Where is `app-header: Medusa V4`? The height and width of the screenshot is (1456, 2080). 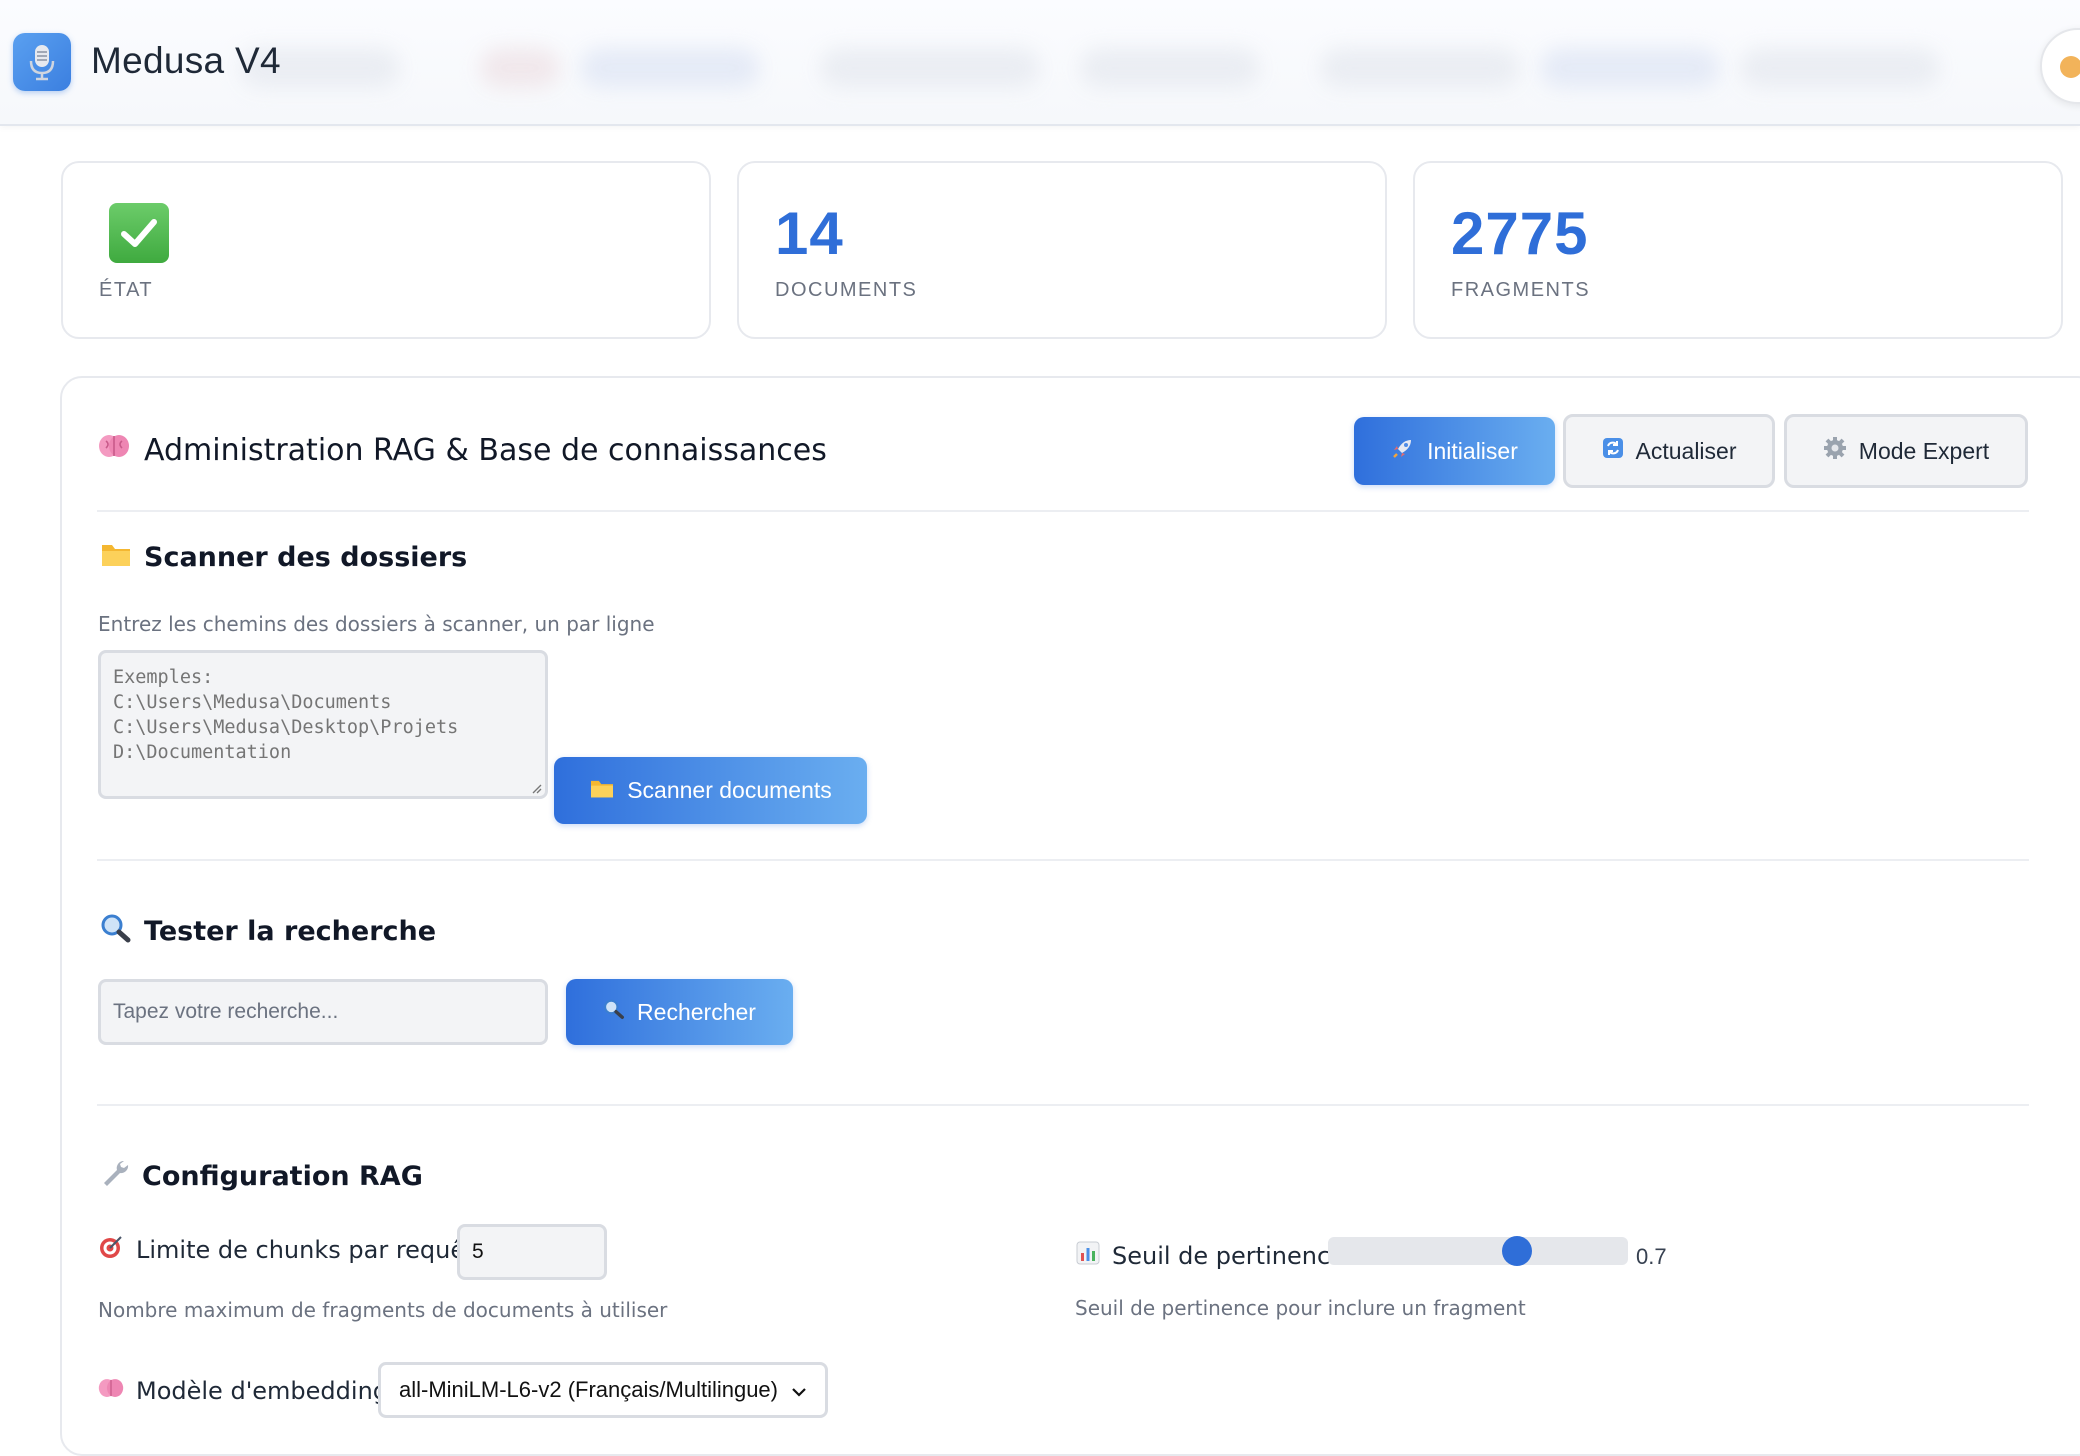
app-header: Medusa V4 is located at coordinates (1040, 63).